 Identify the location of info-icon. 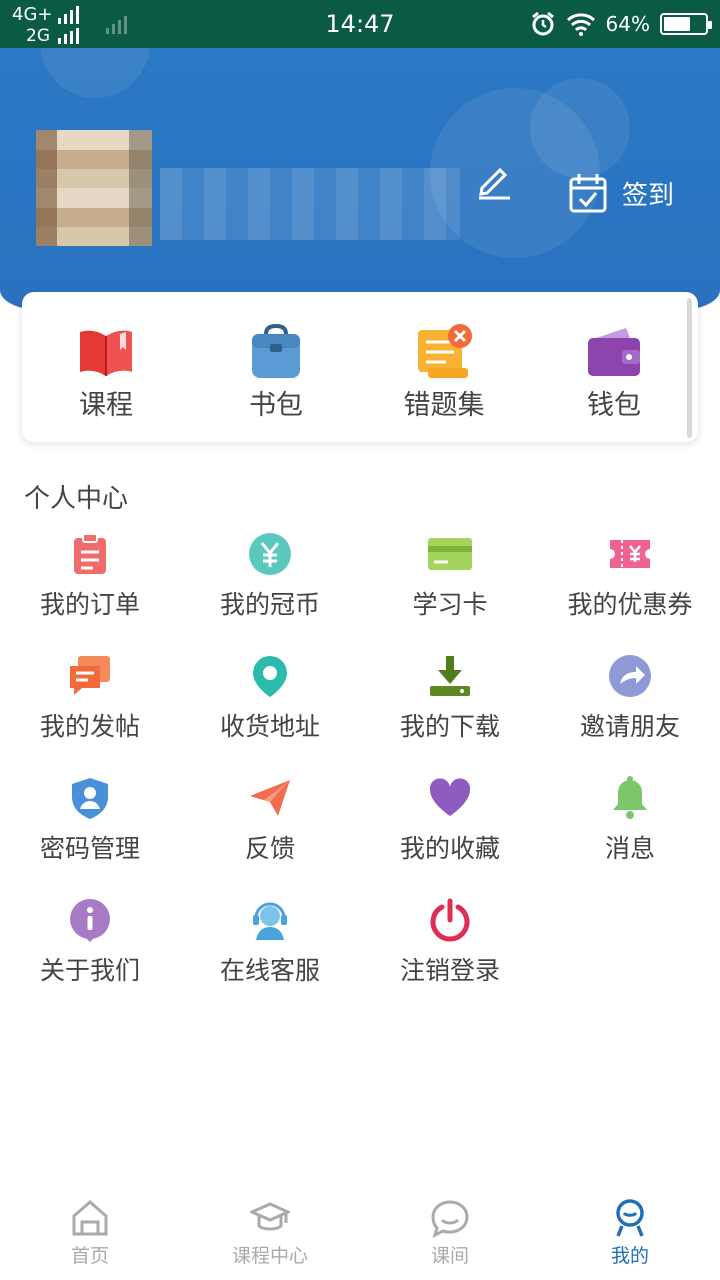
(90, 920).